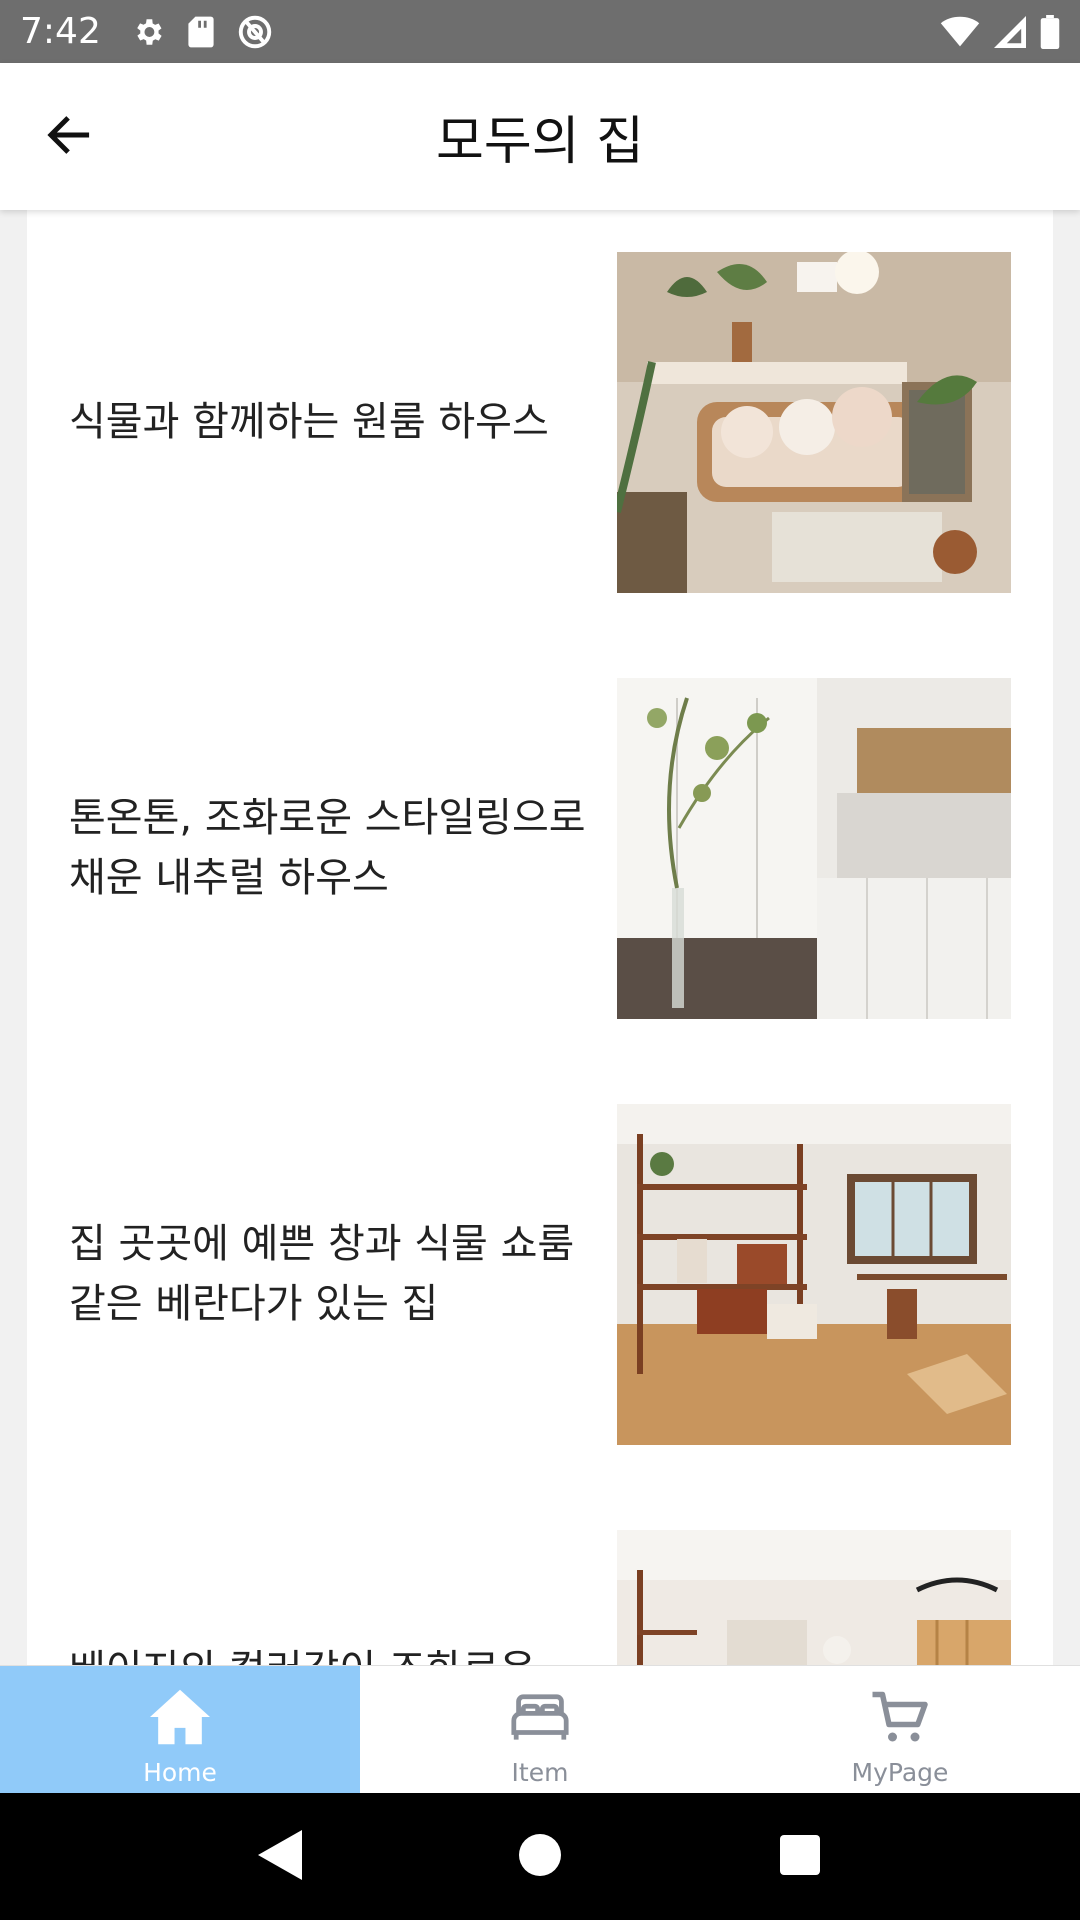 The width and height of the screenshot is (1080, 1920). Describe the element at coordinates (148, 32) in the screenshot. I see `gear-icon` at that location.